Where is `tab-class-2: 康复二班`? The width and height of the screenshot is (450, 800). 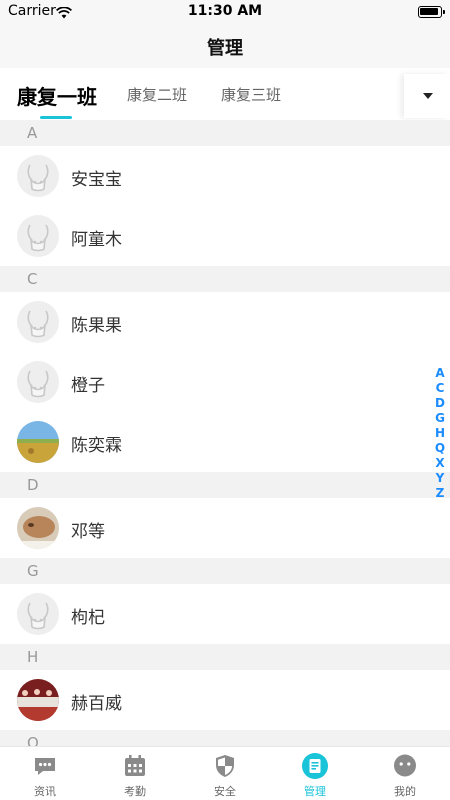
tab-class-2: 康复二班 is located at coordinates (157, 94).